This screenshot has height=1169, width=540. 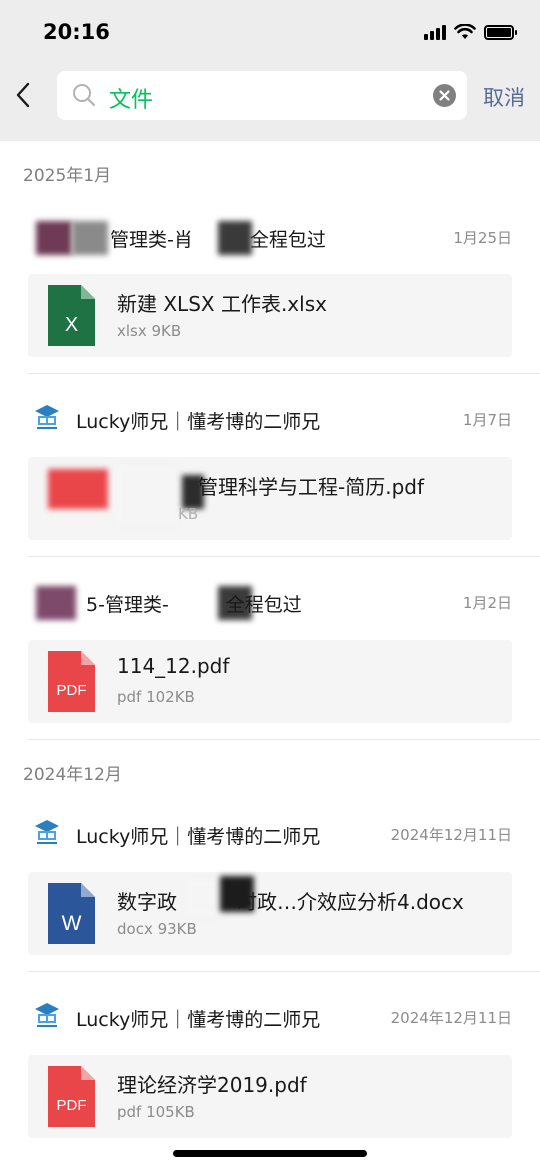 I want to click on file-card: PDF 理论经济学2019.pdf pdf 105KB, so click(x=270, y=1096).